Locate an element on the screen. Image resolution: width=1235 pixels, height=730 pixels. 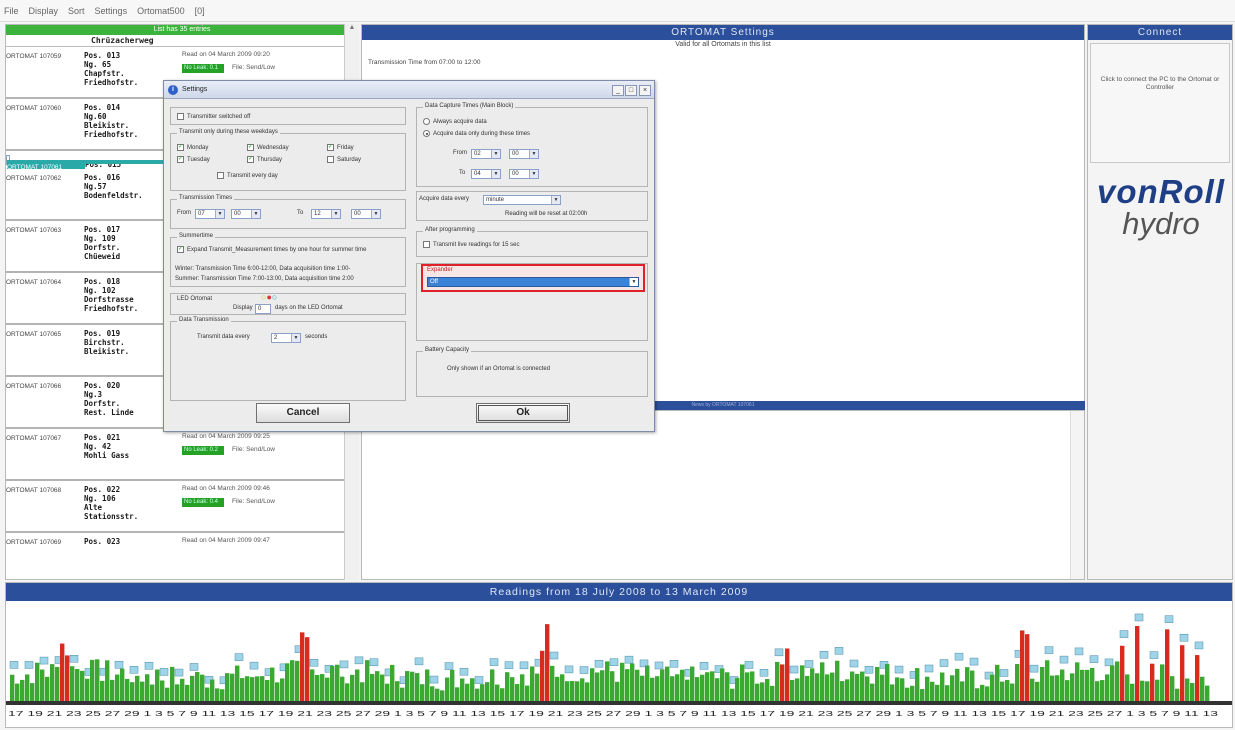
cancel-button: Cancel is located at coordinates (303, 413).